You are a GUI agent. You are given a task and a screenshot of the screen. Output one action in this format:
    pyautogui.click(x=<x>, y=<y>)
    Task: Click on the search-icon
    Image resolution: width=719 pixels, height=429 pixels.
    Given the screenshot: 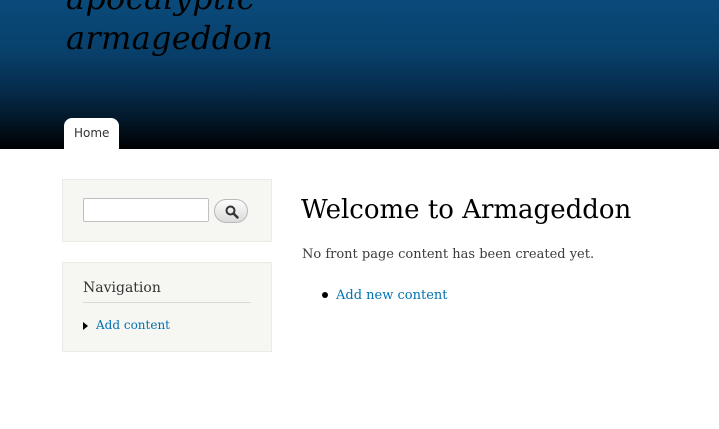 What is the action you would take?
    pyautogui.click(x=232, y=212)
    